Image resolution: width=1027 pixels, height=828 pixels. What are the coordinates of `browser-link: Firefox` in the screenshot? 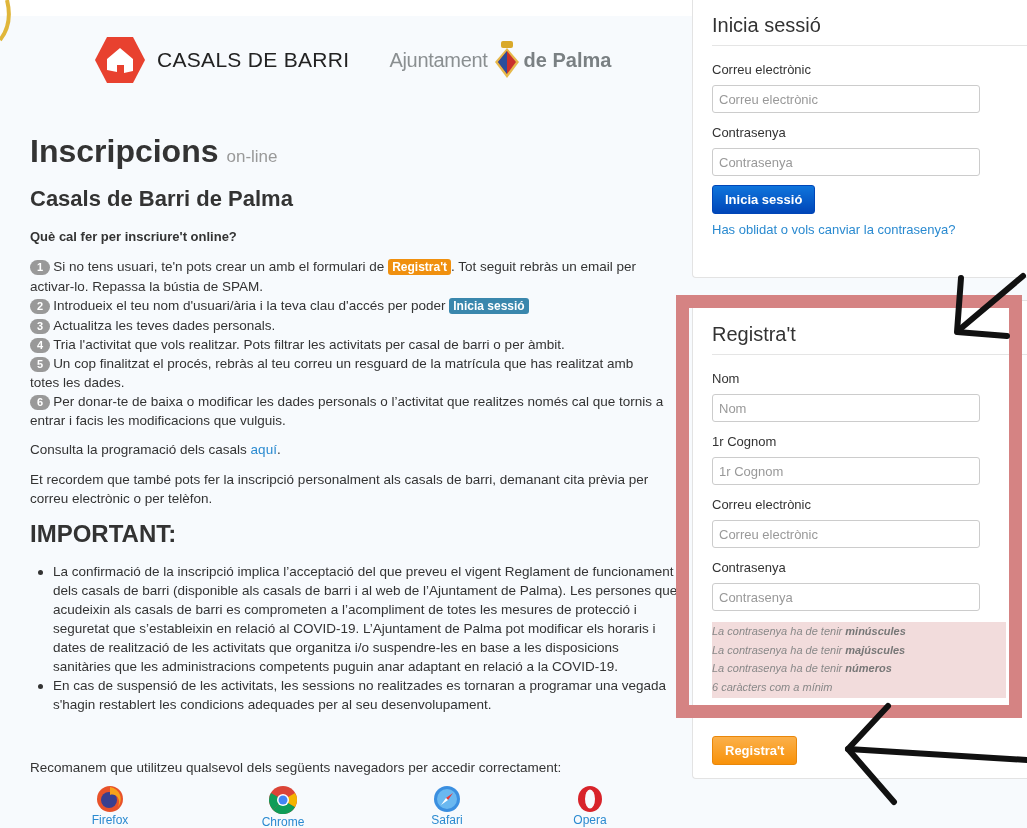 It's located at (110, 820).